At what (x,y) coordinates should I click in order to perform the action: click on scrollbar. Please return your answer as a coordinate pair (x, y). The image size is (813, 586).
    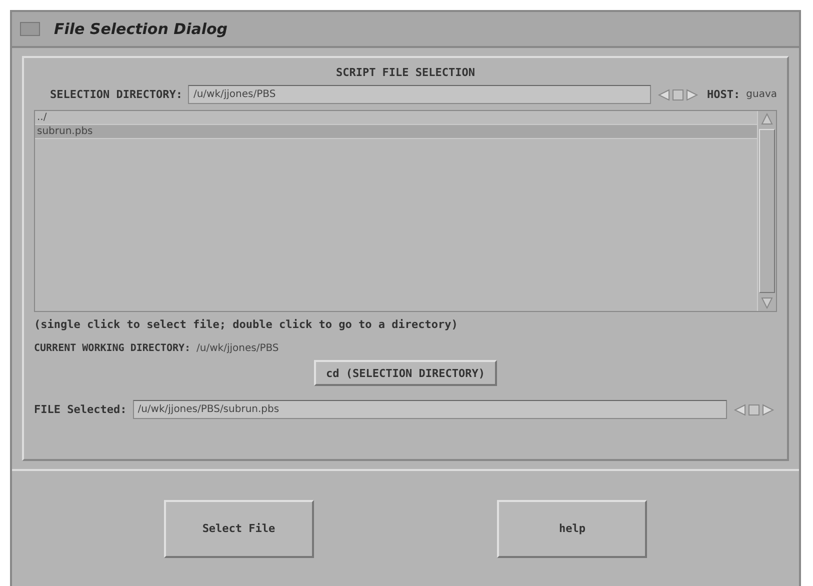
    Looking at the image, I should click on (766, 211).